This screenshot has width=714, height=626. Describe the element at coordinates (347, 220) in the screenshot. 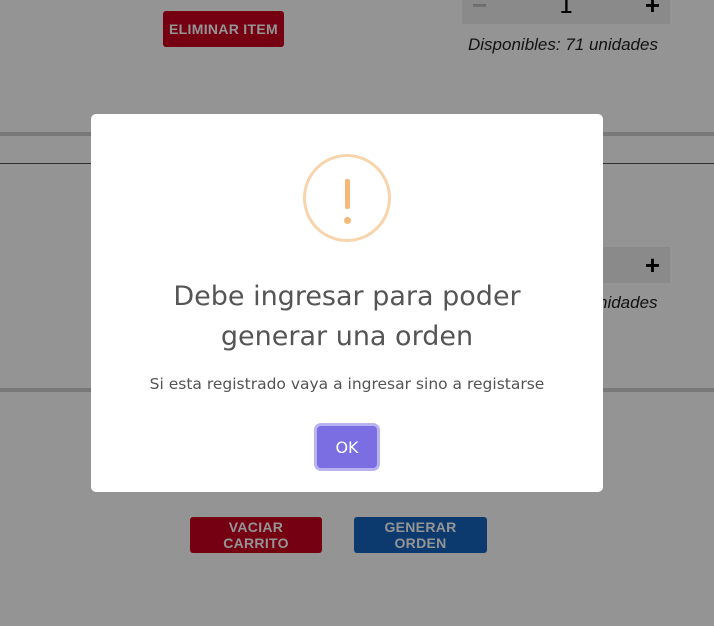

I see `warning-icon-dot` at that location.